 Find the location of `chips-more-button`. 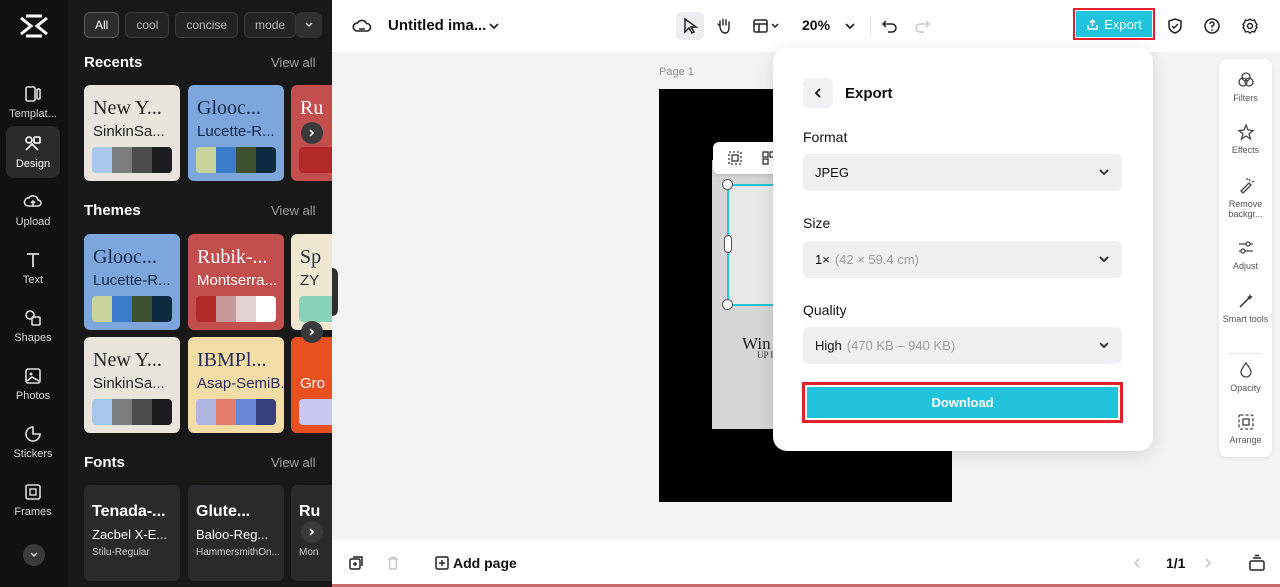

chips-more-button is located at coordinates (309, 25).